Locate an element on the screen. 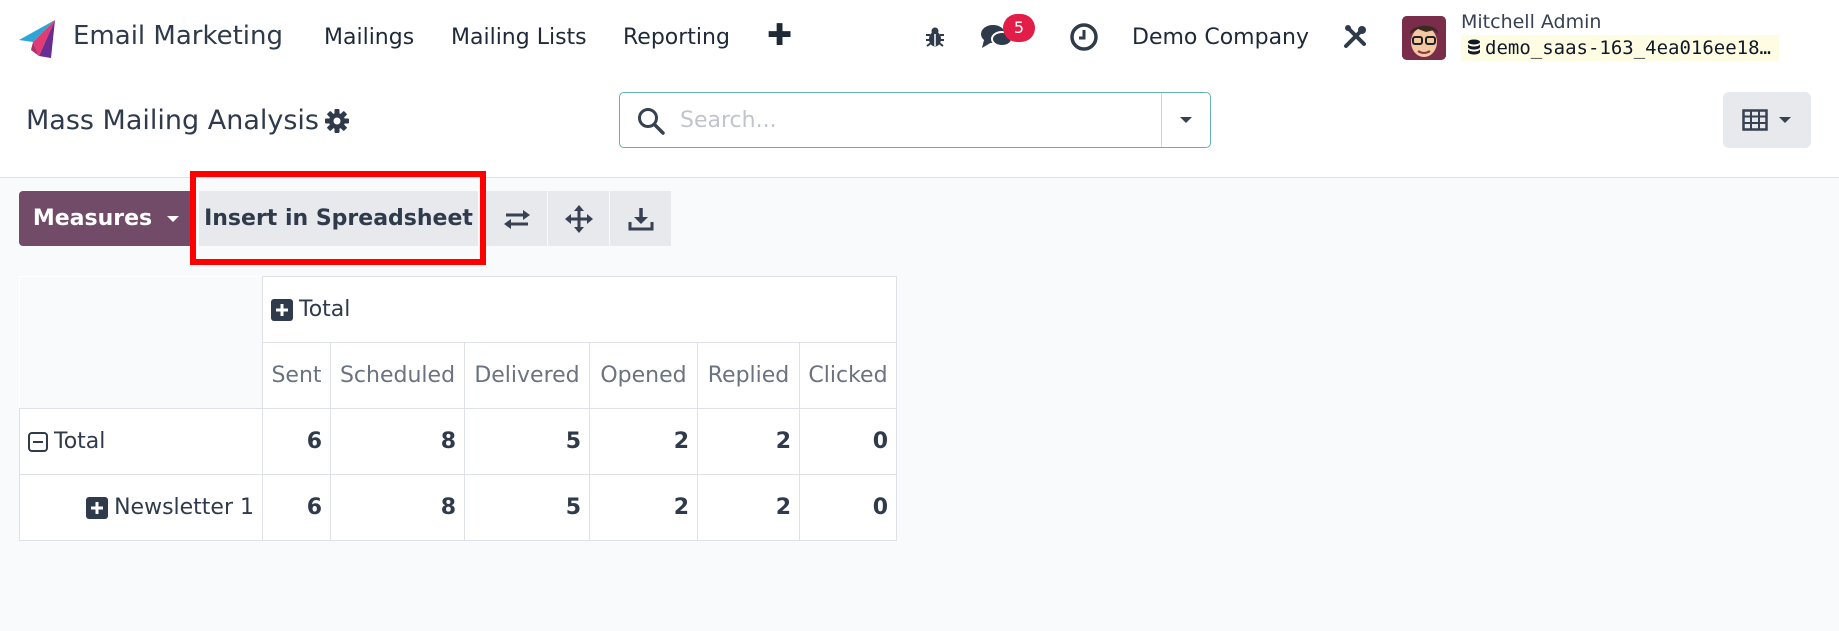 The width and height of the screenshot is (1839, 631). measure-header-delivered: Delivered is located at coordinates (527, 375).